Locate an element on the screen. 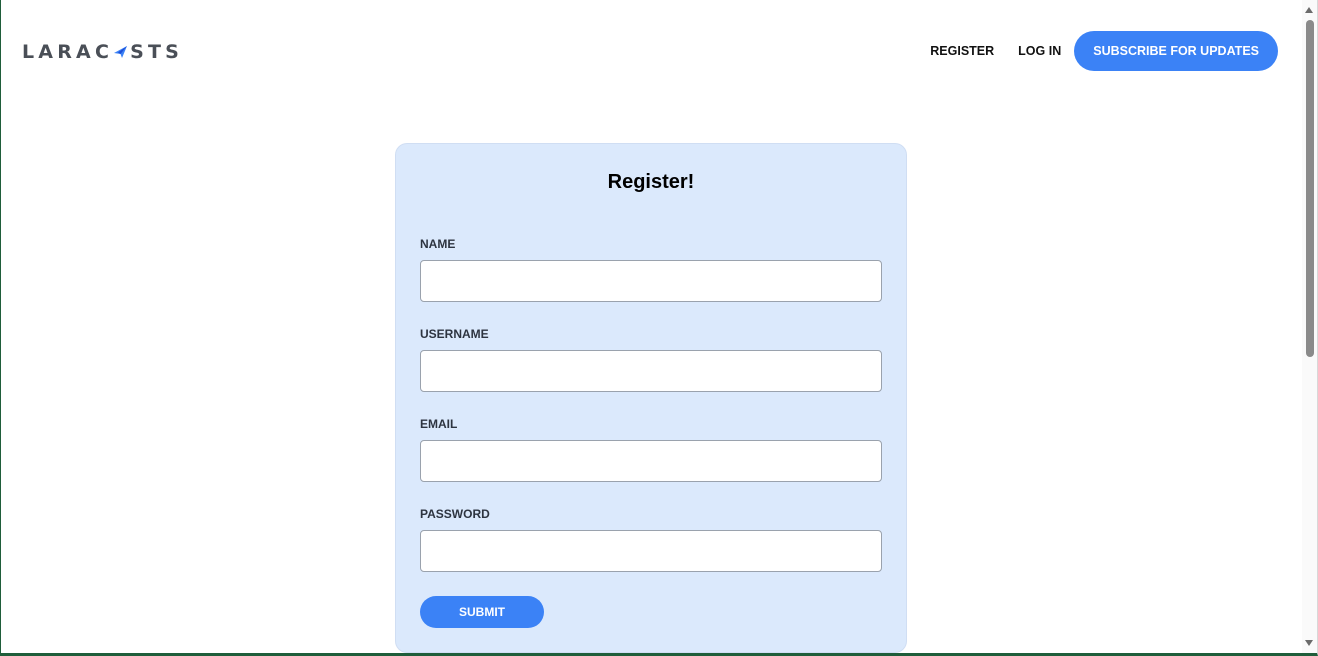 This screenshot has height=656, width=1318. top-nav: REGISTER LOG IN SUBSCRIBE FOR UPDATES is located at coordinates (1092, 51).